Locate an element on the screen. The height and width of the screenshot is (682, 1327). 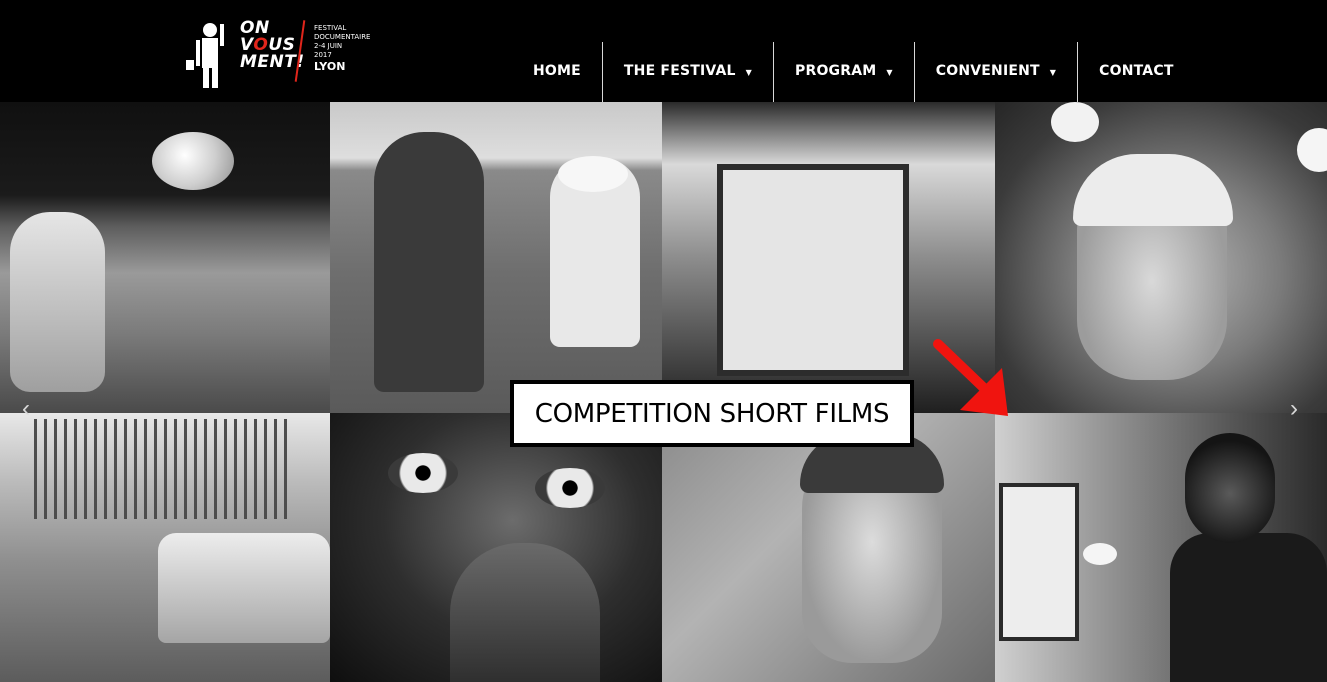
mask-shape is located at coordinates (1230, 488).